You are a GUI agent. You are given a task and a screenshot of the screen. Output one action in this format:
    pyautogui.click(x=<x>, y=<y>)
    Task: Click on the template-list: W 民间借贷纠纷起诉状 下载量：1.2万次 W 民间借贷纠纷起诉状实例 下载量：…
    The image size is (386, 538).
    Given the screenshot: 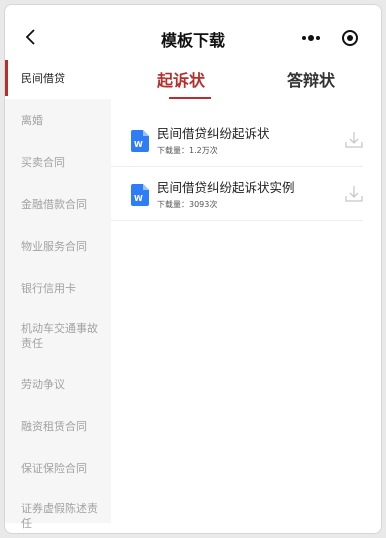 What is the action you would take?
    pyautogui.click(x=237, y=167)
    